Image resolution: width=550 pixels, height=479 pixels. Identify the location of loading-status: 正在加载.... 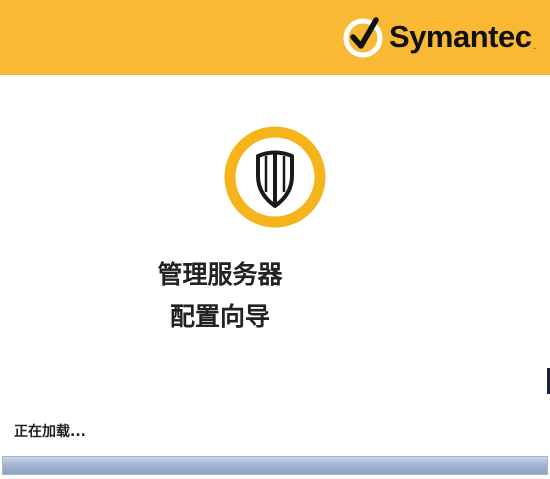
(50, 432).